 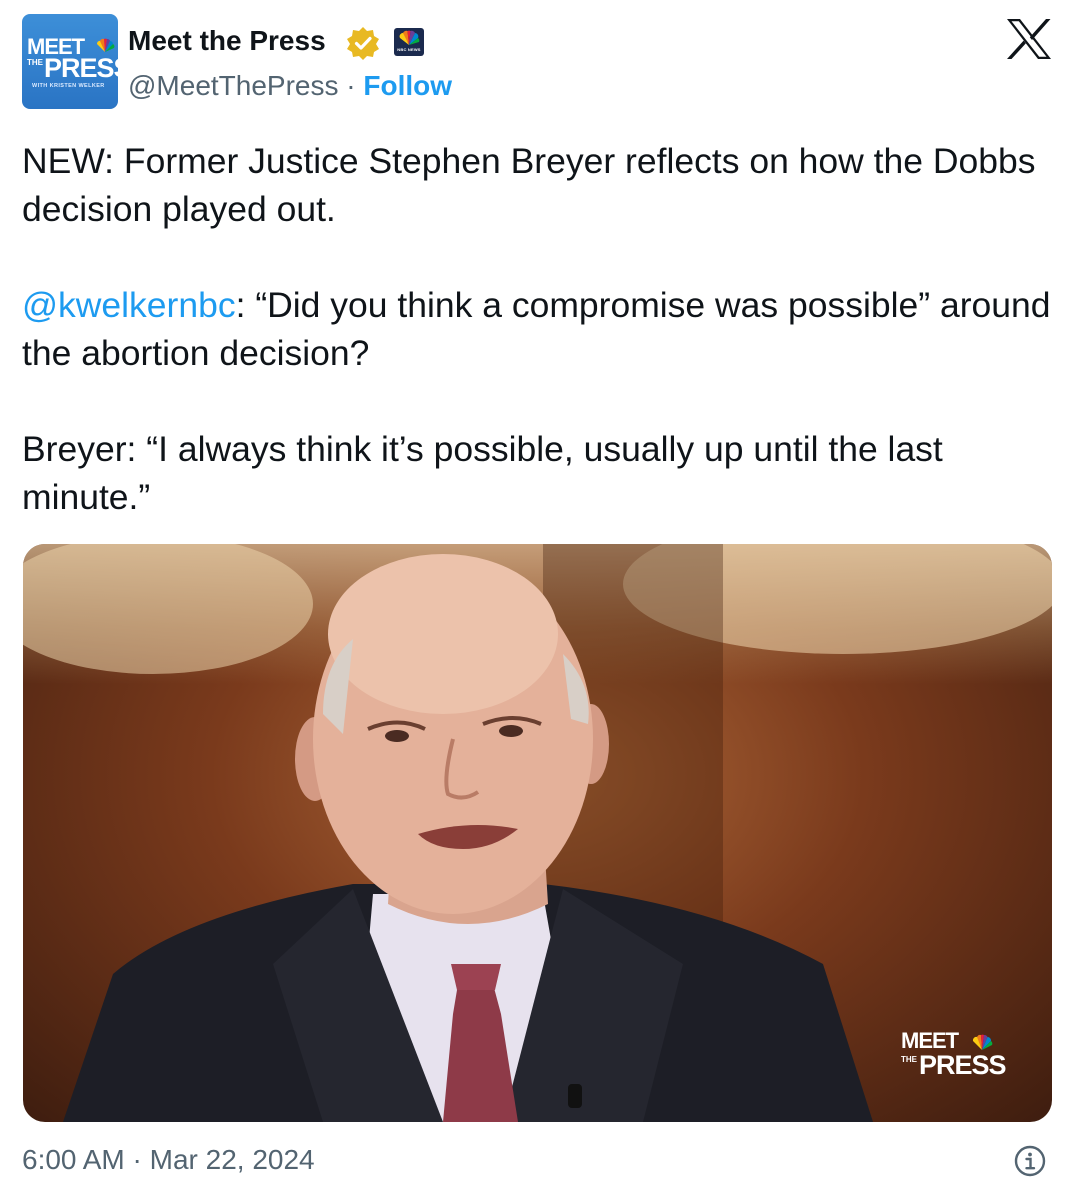 I want to click on watermark-logo: MEET THE PRESS, so click(x=956, y=1057).